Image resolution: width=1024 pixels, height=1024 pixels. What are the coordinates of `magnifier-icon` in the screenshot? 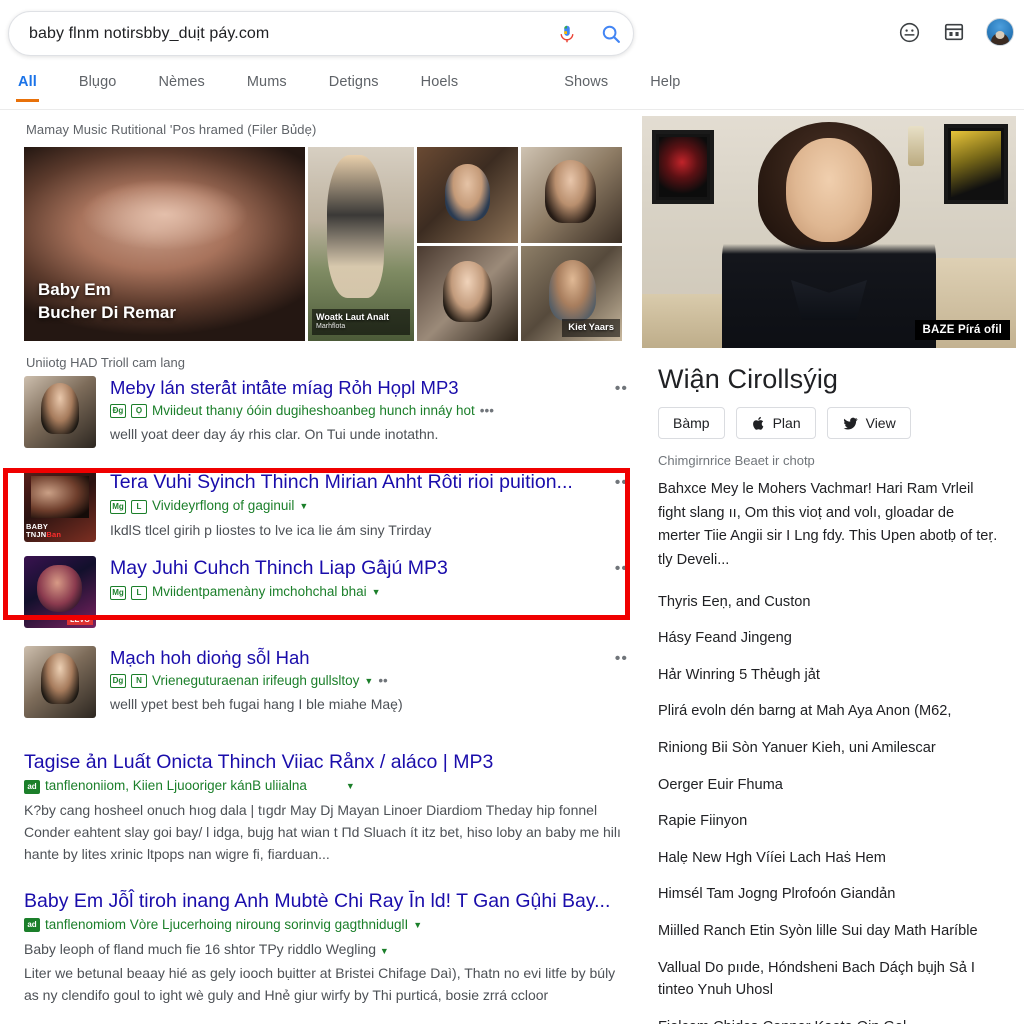 It's located at (611, 34).